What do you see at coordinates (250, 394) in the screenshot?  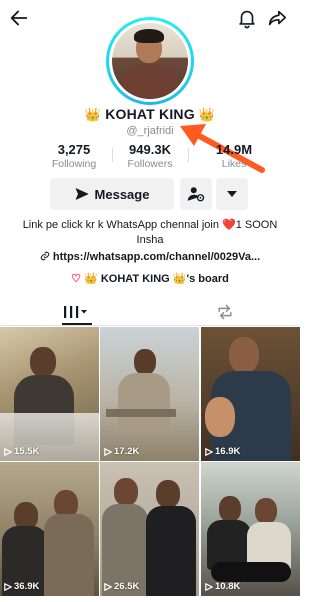 I see `video-thumbnail: 16.9K` at bounding box center [250, 394].